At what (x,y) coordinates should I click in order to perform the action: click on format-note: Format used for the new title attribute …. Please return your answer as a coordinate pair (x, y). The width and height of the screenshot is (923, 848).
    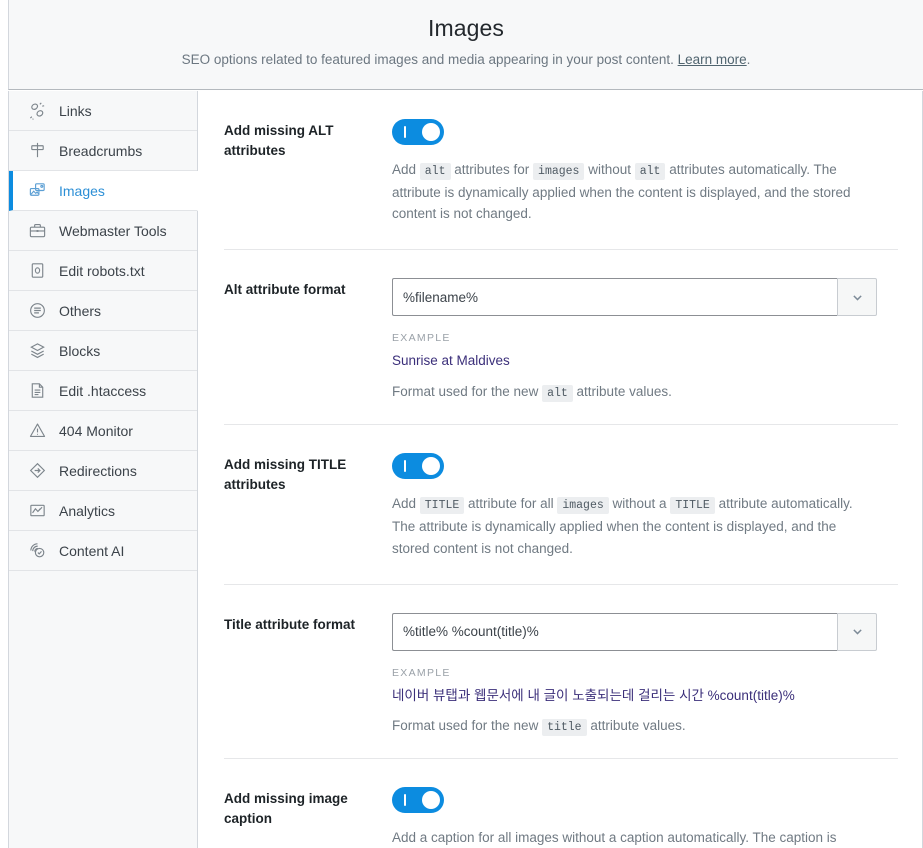
    Looking at the image, I should click on (645, 727).